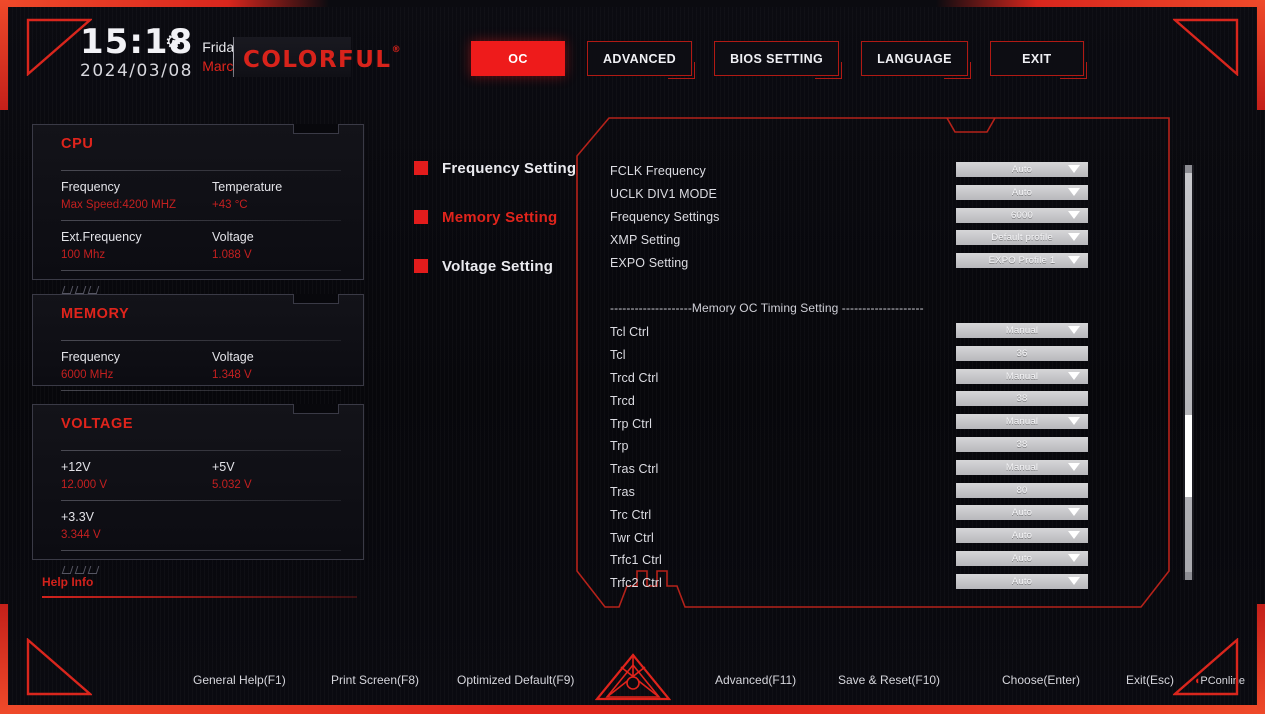  Describe the element at coordinates (495, 266) in the screenshot. I see `menu-item-voltage-setting: Voltage Setting` at that location.